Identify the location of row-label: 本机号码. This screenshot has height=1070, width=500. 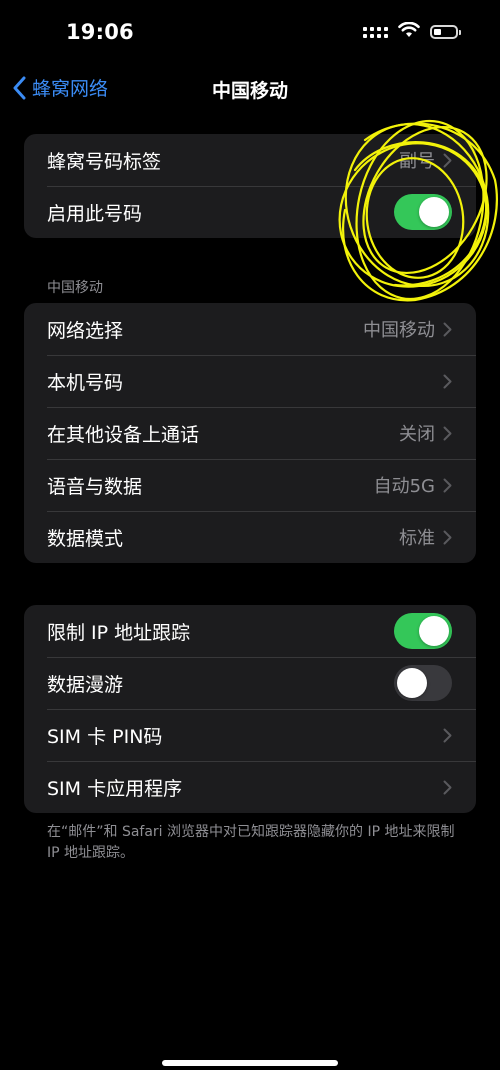
(85, 382).